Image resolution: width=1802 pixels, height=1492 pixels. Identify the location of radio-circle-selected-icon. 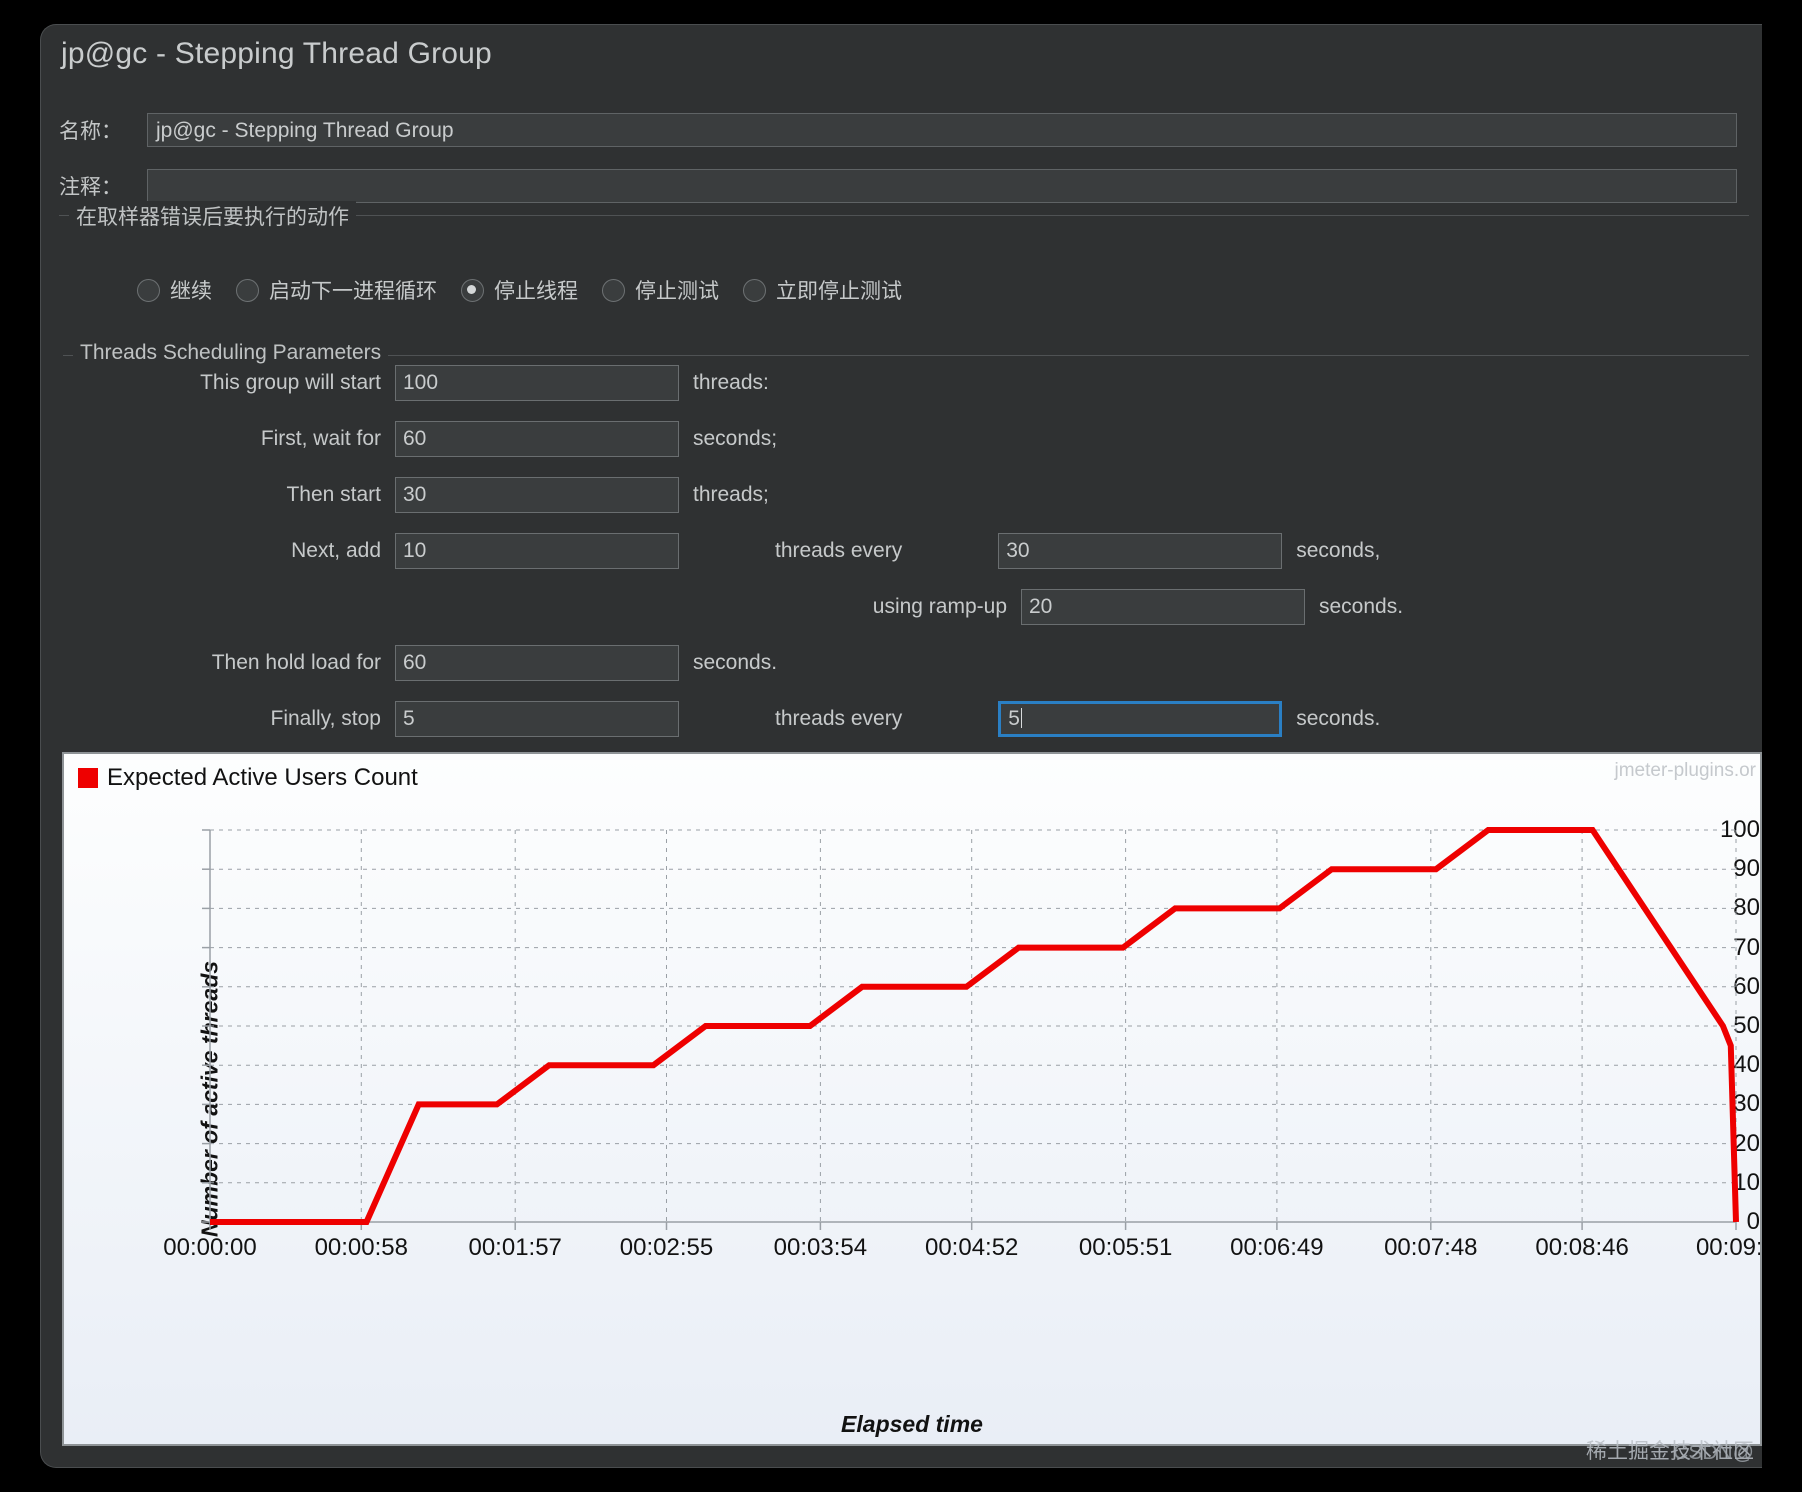
(472, 290).